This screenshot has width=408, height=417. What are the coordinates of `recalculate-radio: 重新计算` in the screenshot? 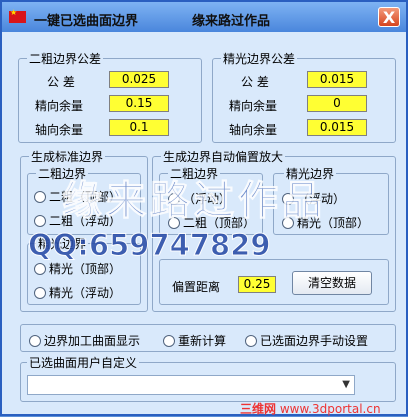 It's located at (194, 340).